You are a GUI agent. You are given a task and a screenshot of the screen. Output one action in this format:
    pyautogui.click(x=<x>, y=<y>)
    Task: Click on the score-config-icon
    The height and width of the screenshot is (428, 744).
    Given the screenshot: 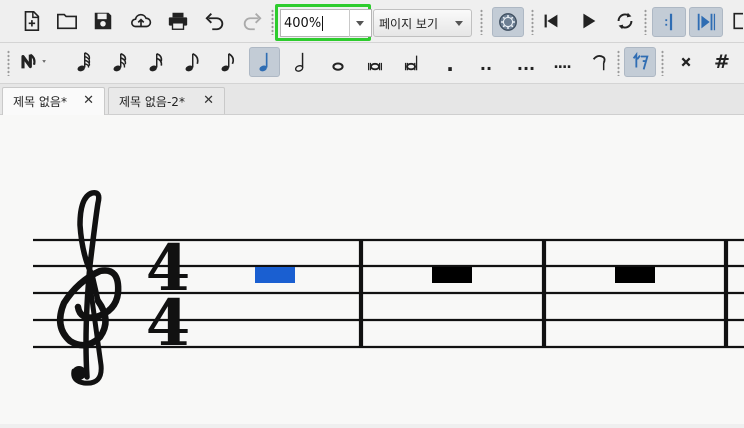 What is the action you would take?
    pyautogui.click(x=737, y=21)
    